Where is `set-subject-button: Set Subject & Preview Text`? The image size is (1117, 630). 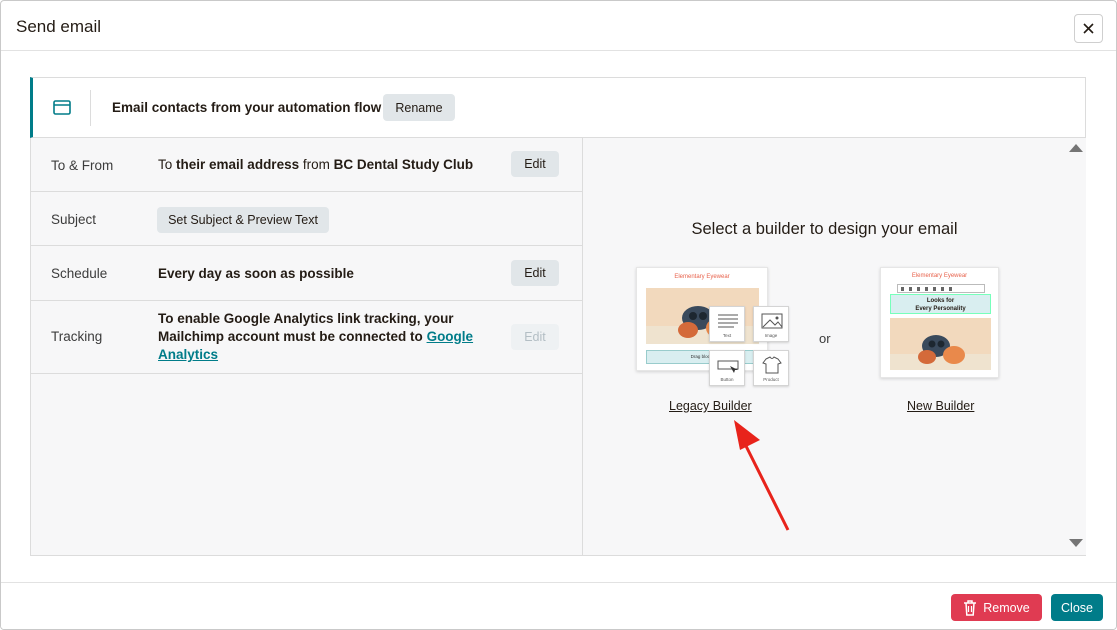 set-subject-button: Set Subject & Preview Text is located at coordinates (243, 220).